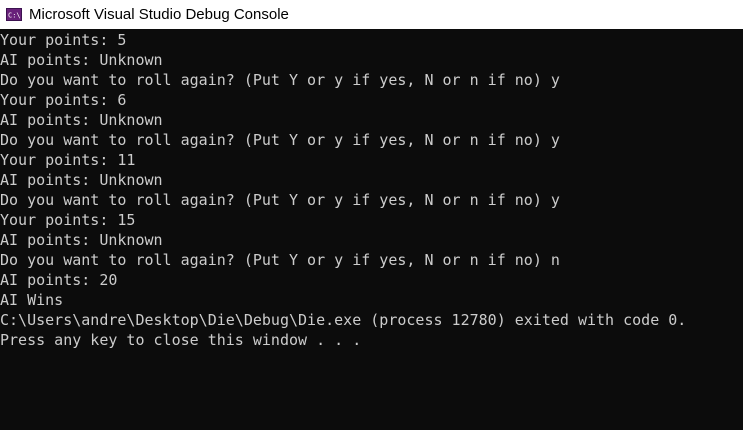 This screenshot has height=430, width=743. What do you see at coordinates (68, 160) in the screenshot?
I see `console-line: Your points: 11` at bounding box center [68, 160].